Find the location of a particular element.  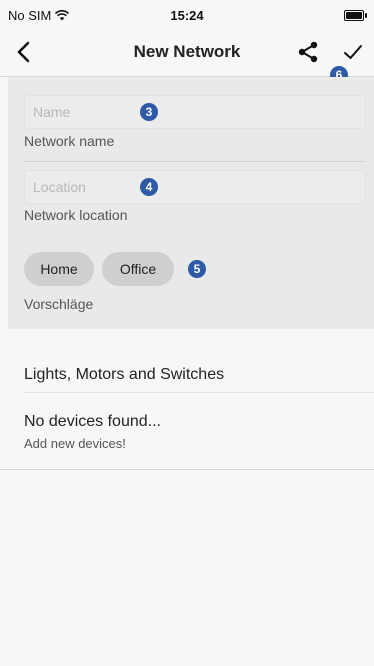

status-time: 15:24 is located at coordinates (187, 15).